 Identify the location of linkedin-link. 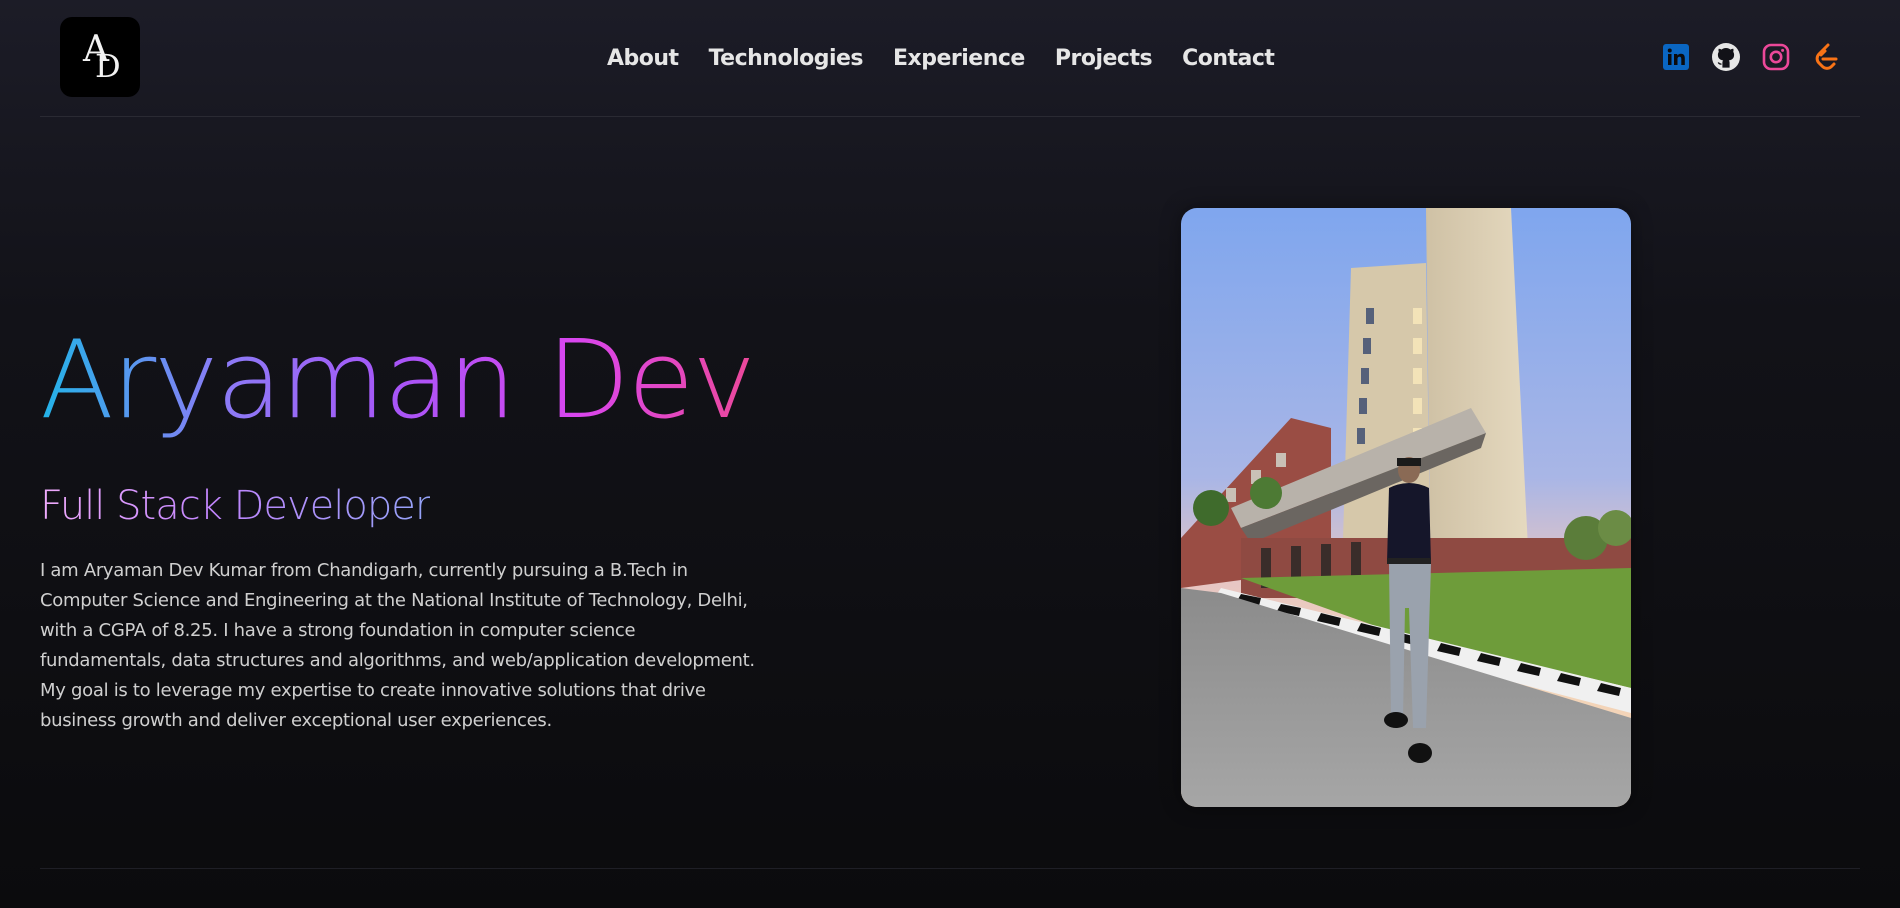
(1676, 57).